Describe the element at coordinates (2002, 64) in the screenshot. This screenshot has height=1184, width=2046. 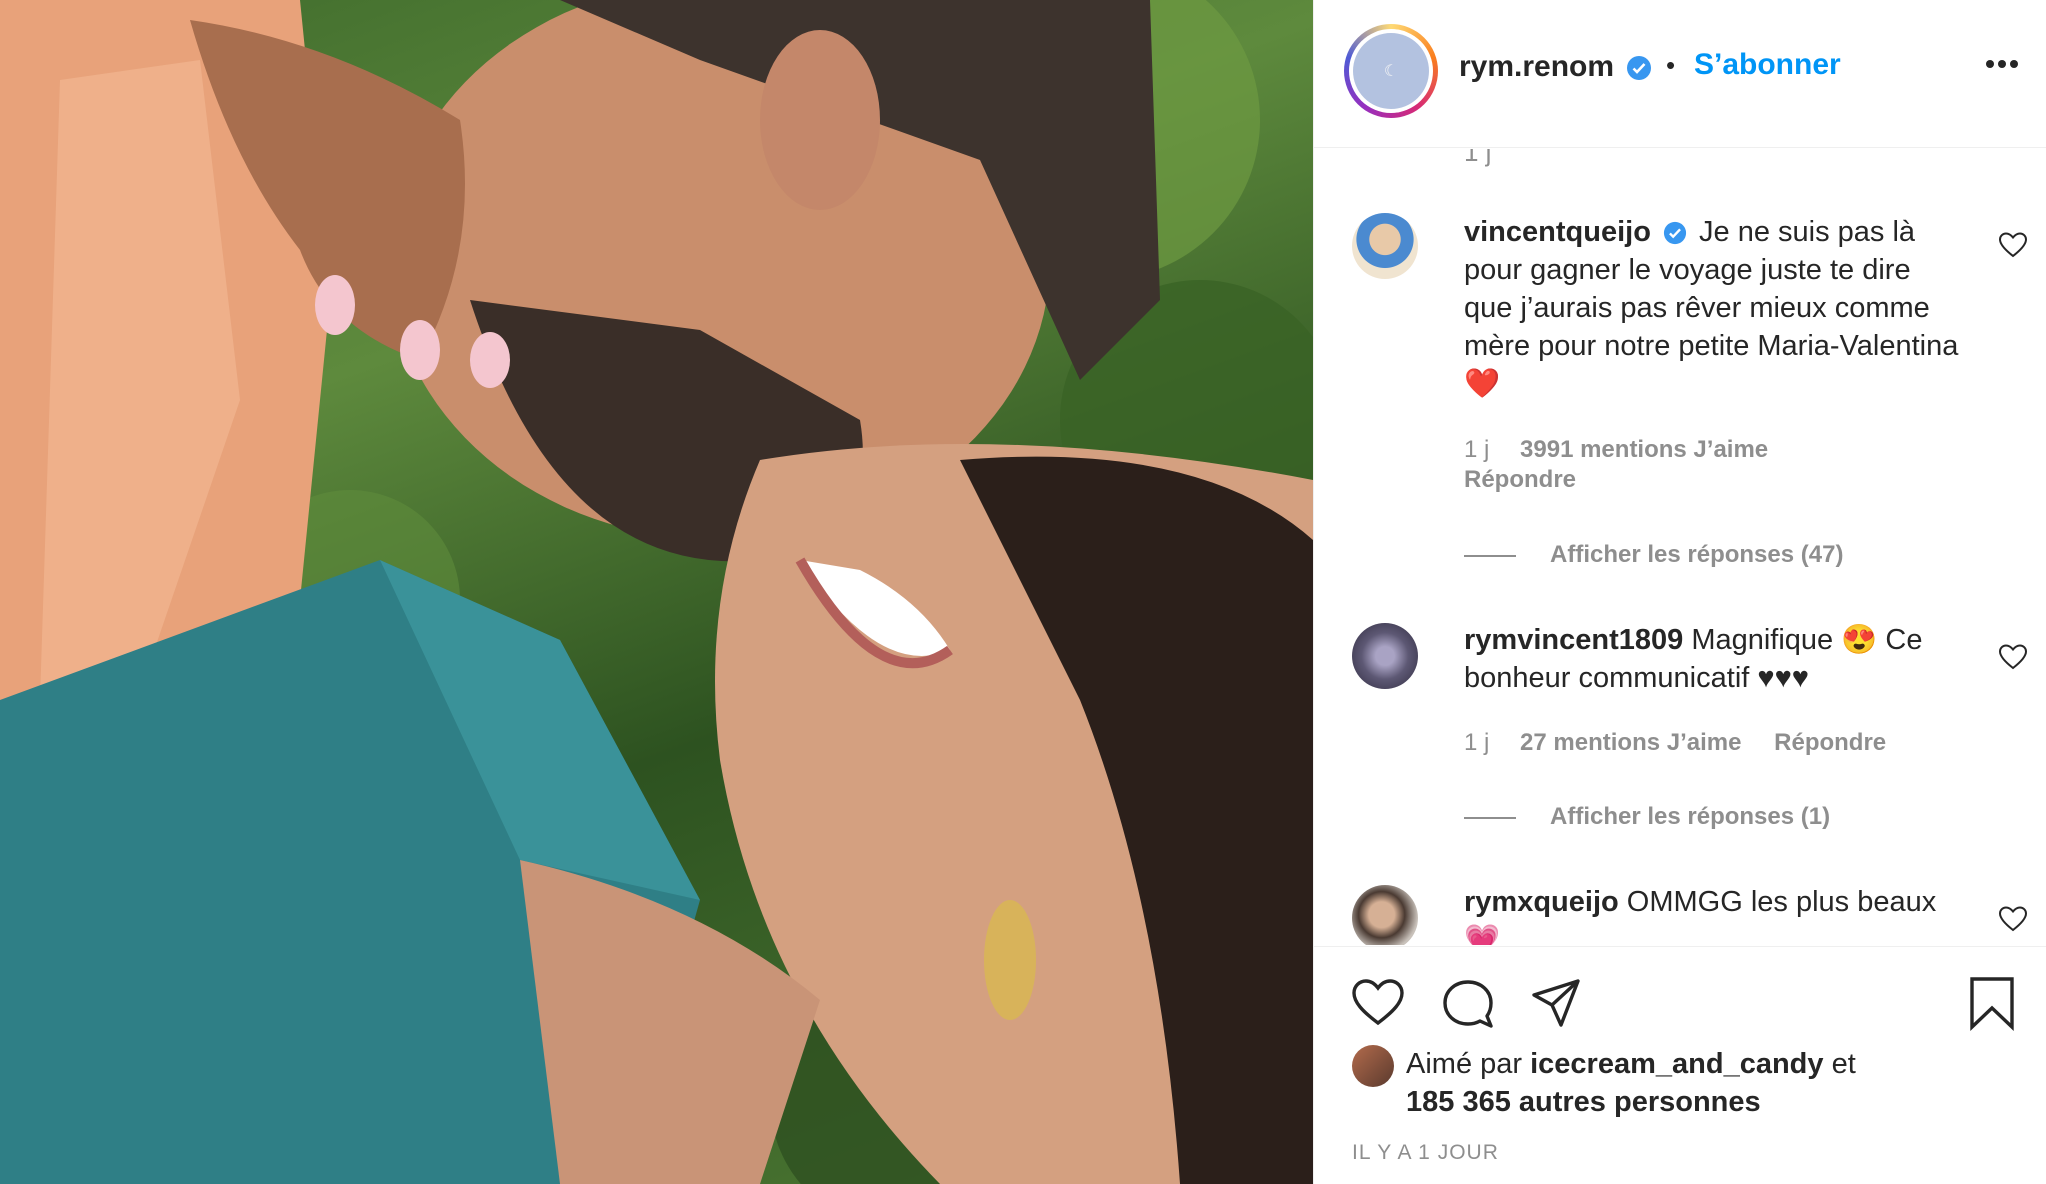
I see `more-options-icon` at that location.